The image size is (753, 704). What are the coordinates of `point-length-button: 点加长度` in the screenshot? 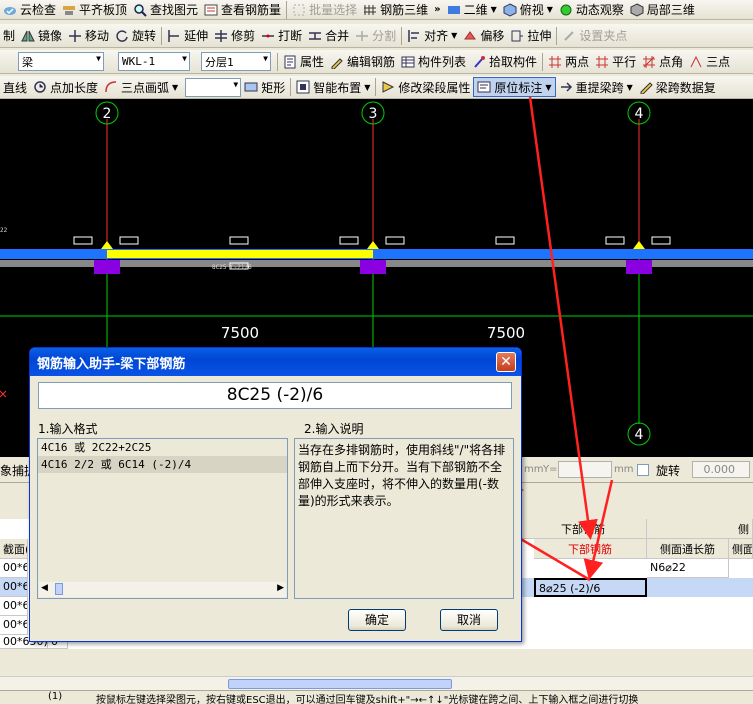 It's located at (65, 87).